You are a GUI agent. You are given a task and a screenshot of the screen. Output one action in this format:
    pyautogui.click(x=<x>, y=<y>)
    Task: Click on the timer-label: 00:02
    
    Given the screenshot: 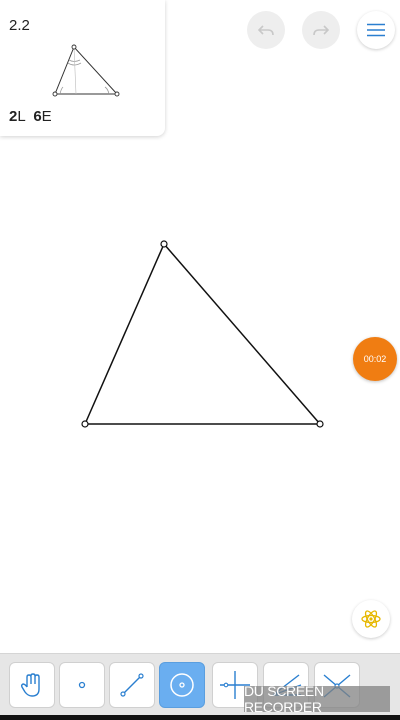 What is the action you would take?
    pyautogui.click(x=375, y=359)
    